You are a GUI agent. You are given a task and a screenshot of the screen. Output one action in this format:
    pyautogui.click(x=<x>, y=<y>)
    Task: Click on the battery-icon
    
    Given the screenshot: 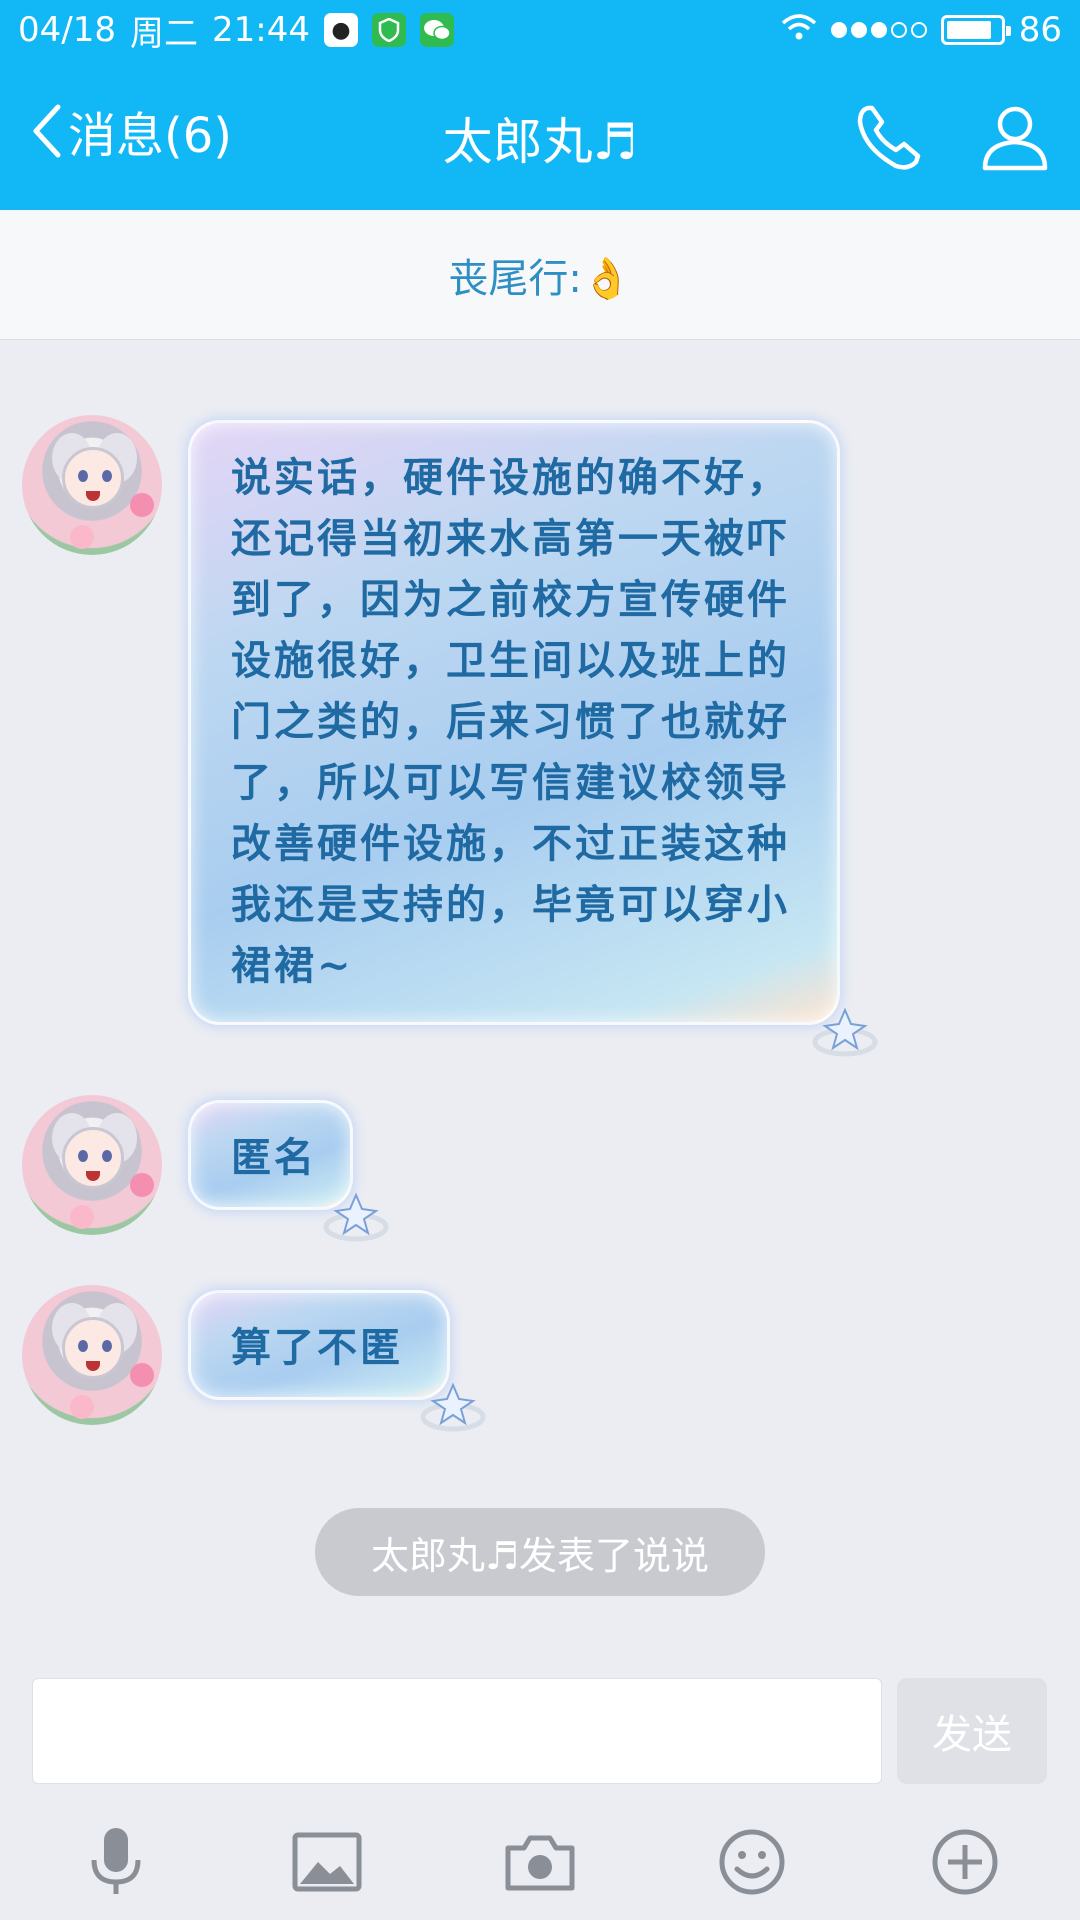 What is the action you would take?
    pyautogui.click(x=975, y=30)
    